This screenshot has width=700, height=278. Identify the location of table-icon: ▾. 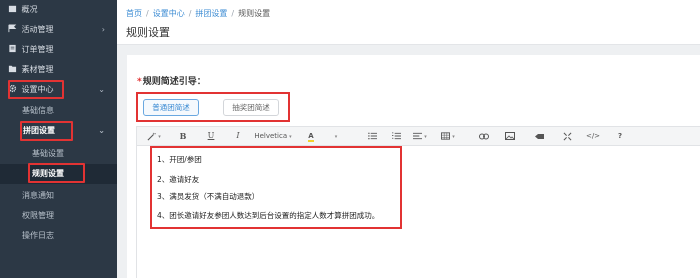
(448, 136).